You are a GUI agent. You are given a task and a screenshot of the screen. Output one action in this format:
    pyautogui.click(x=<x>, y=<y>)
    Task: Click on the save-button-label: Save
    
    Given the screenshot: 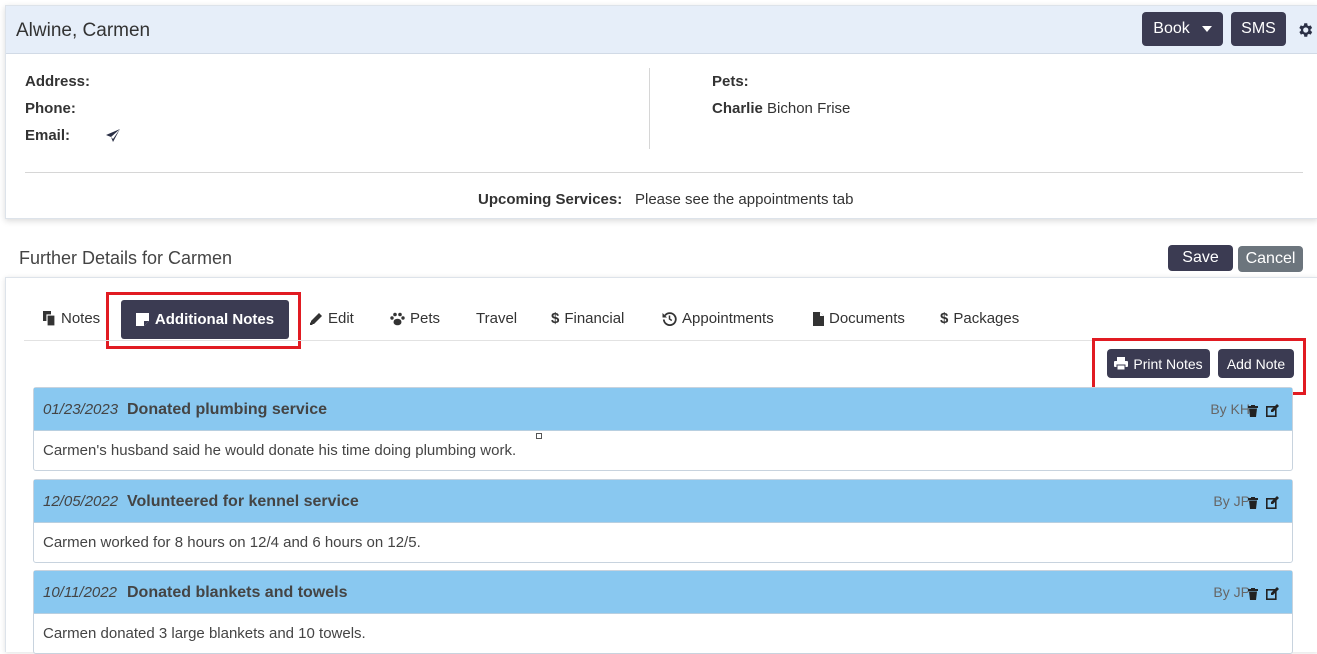 What is the action you would take?
    pyautogui.click(x=1200, y=257)
    